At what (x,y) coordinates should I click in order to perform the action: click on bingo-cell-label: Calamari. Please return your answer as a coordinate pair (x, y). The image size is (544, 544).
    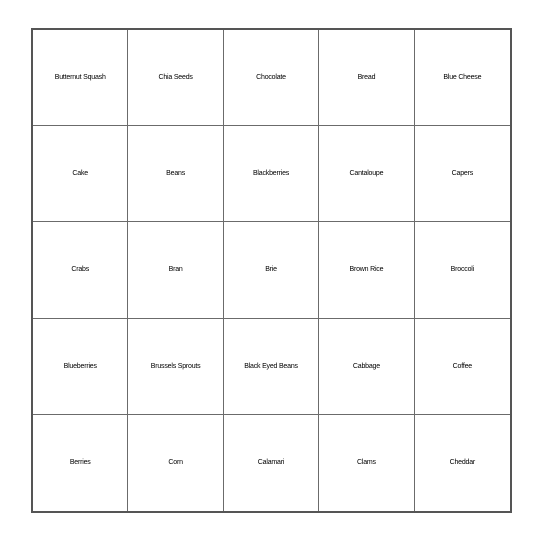
    Looking at the image, I should click on (271, 463).